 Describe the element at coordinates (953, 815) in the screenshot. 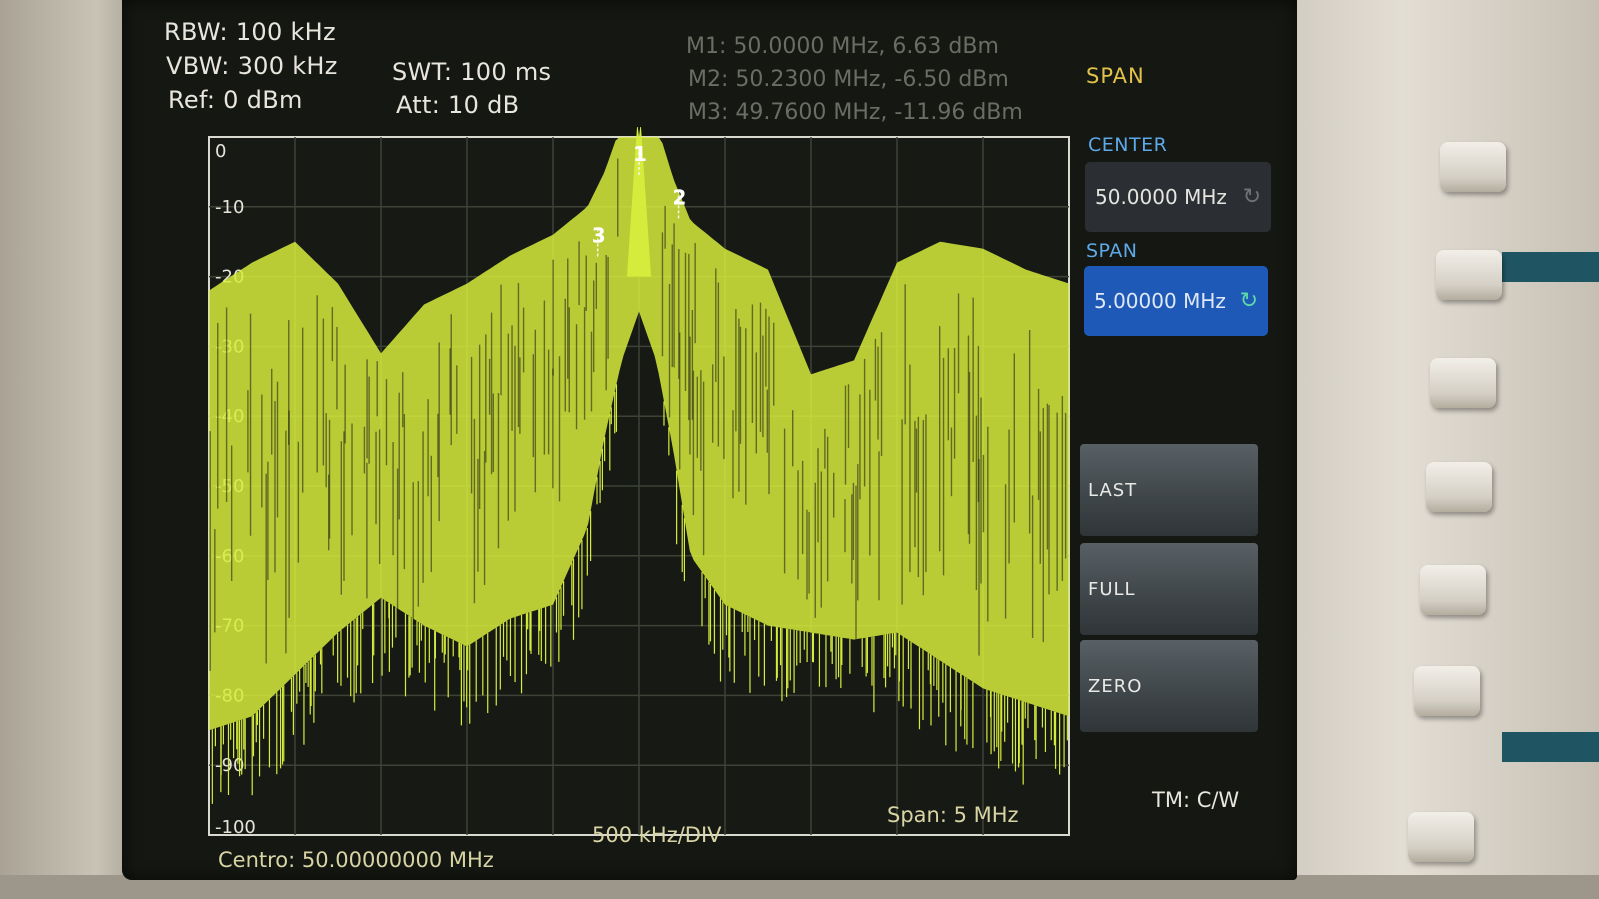

I see `span-label: Span: 5 MHz` at that location.